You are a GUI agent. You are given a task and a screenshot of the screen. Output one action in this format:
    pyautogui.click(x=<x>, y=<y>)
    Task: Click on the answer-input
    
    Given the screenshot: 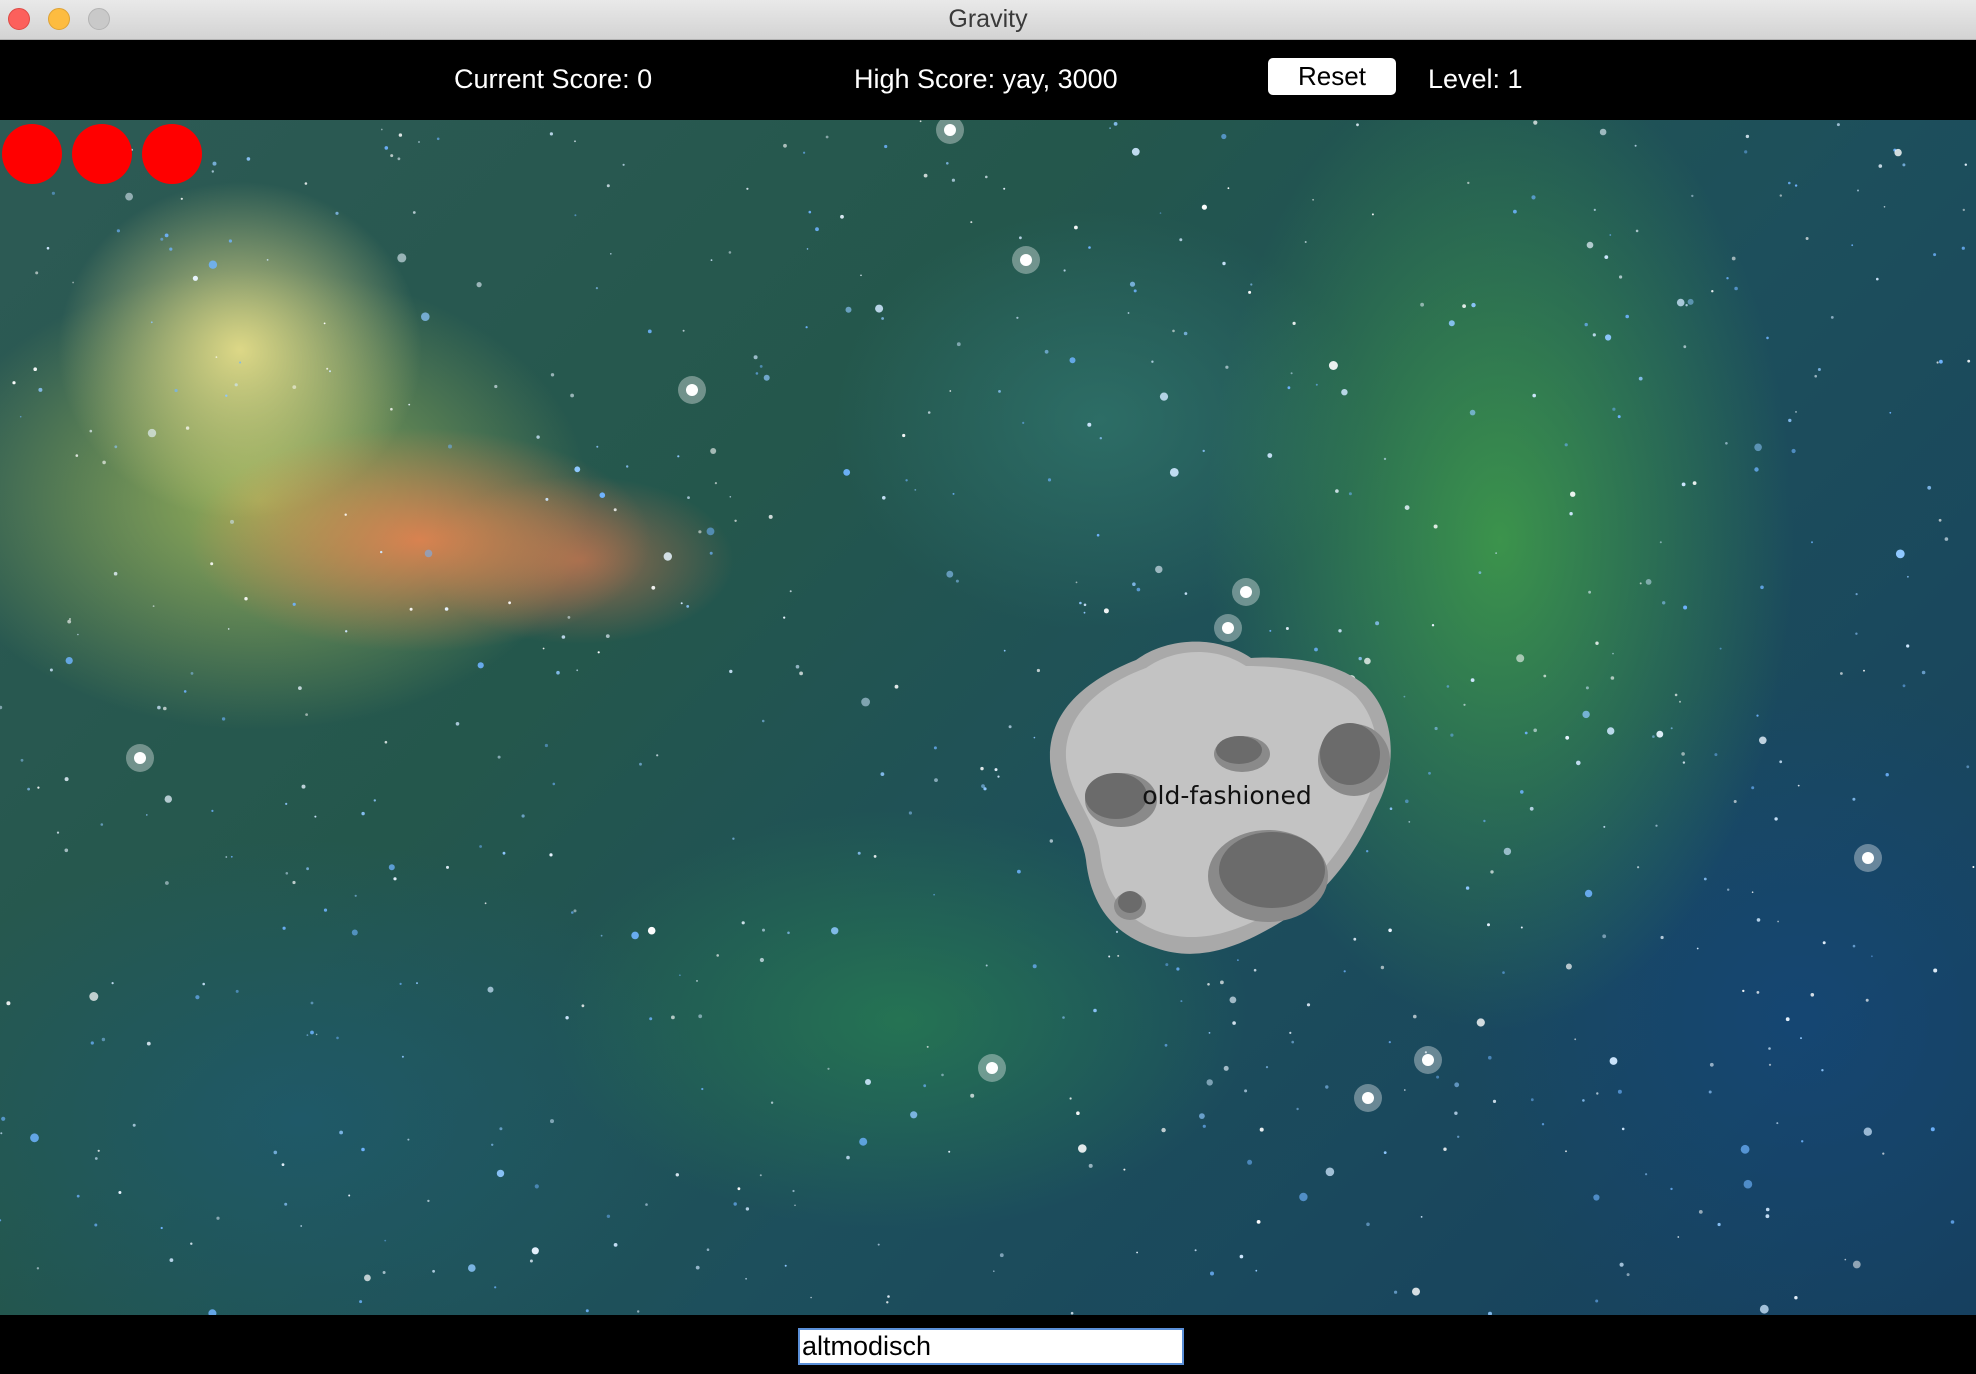 What is the action you would take?
    pyautogui.click(x=991, y=1346)
    